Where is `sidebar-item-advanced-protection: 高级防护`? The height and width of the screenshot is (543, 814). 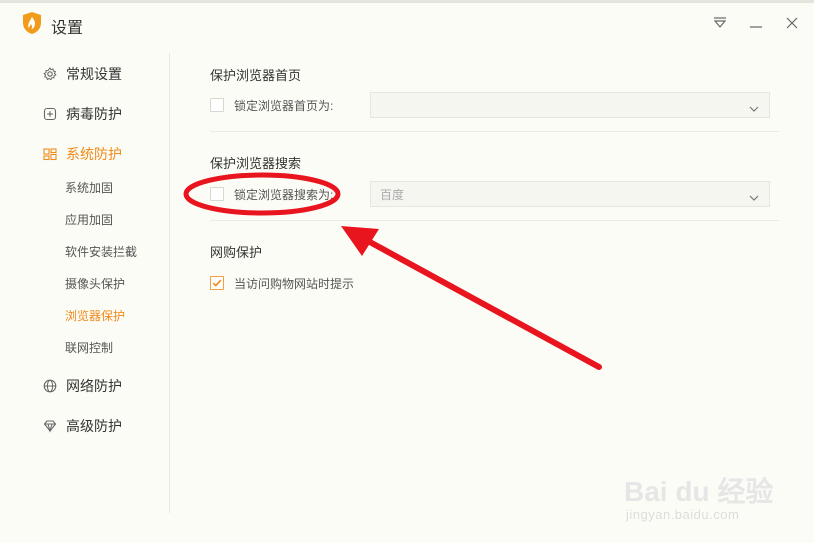
sidebar-item-advanced-protection: 高级防护 is located at coordinates (82, 426).